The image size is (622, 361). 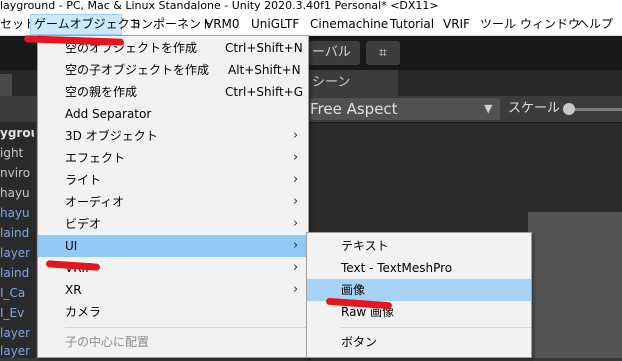 I want to click on menu-item-label: XR, so click(x=73, y=290).